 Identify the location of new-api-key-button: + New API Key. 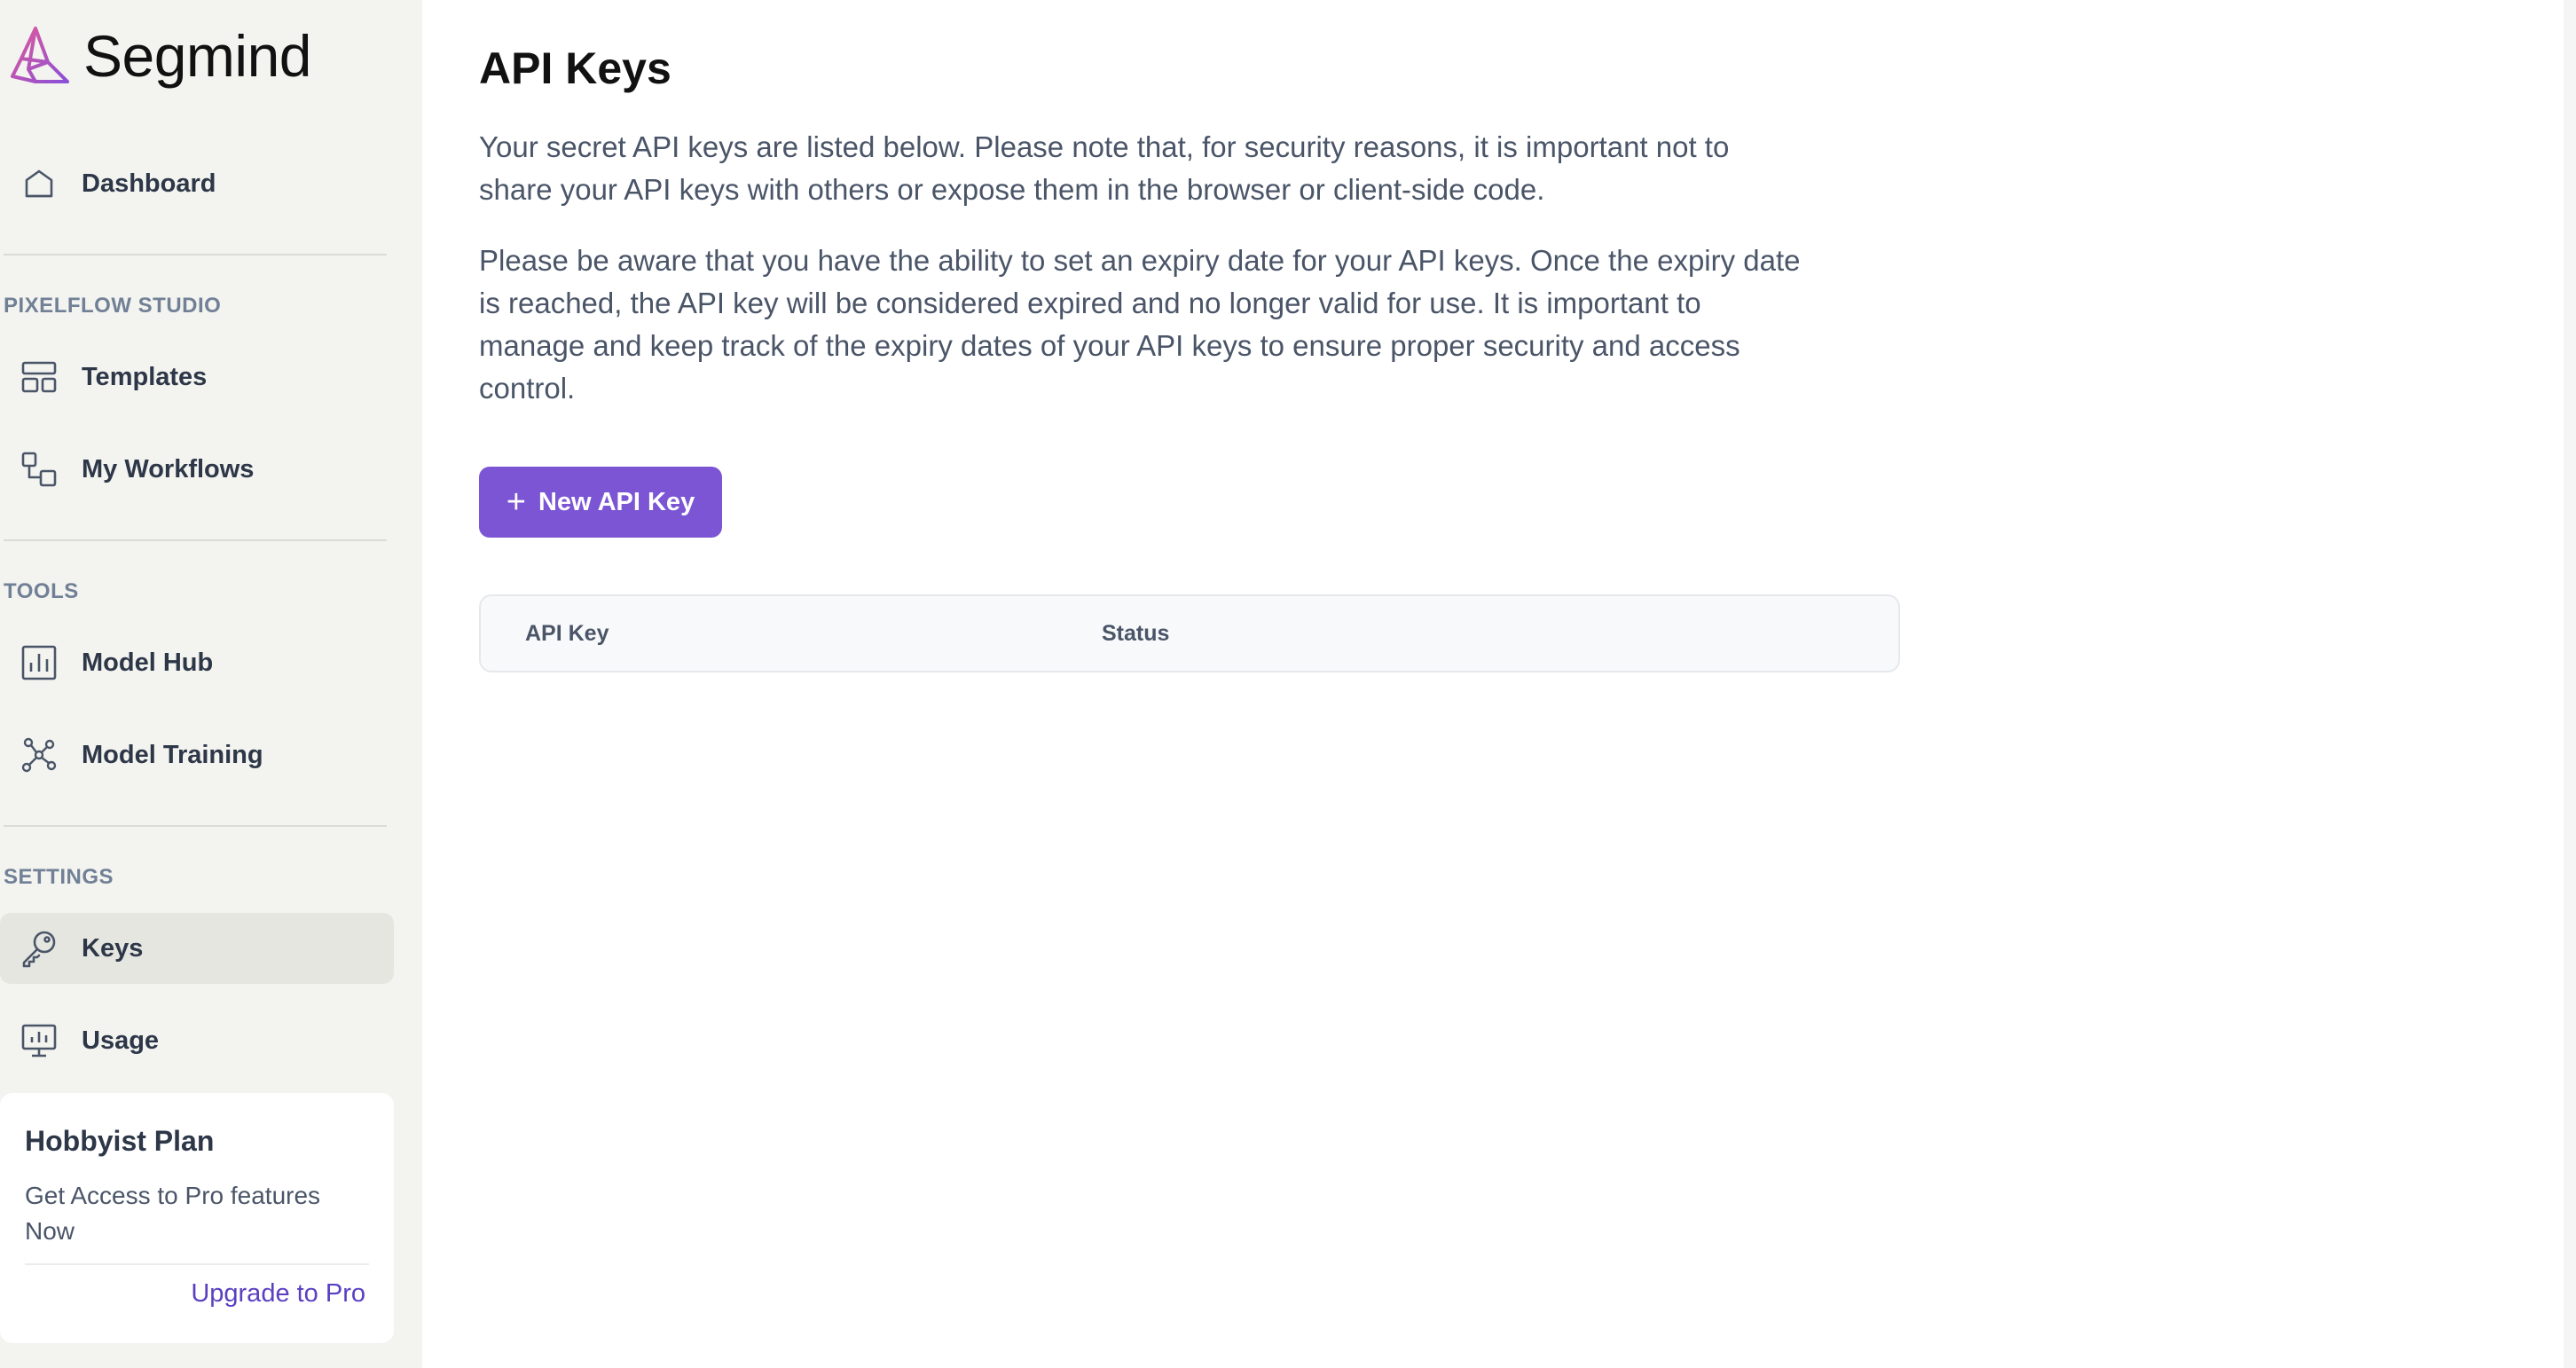
(600, 502).